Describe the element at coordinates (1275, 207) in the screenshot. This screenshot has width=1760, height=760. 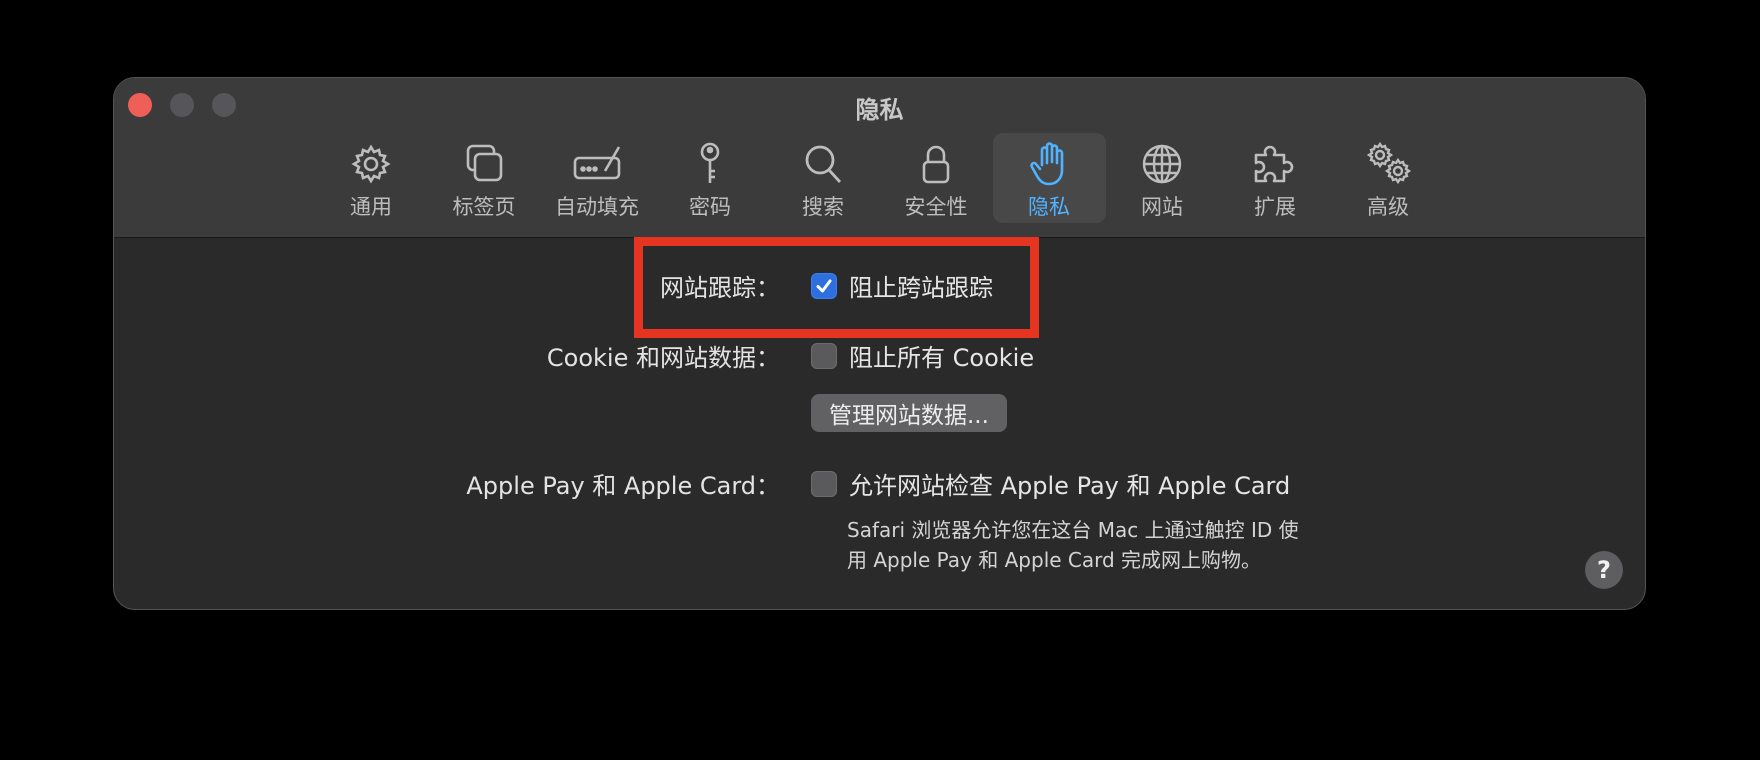
I see `tab-label: 扩展` at that location.